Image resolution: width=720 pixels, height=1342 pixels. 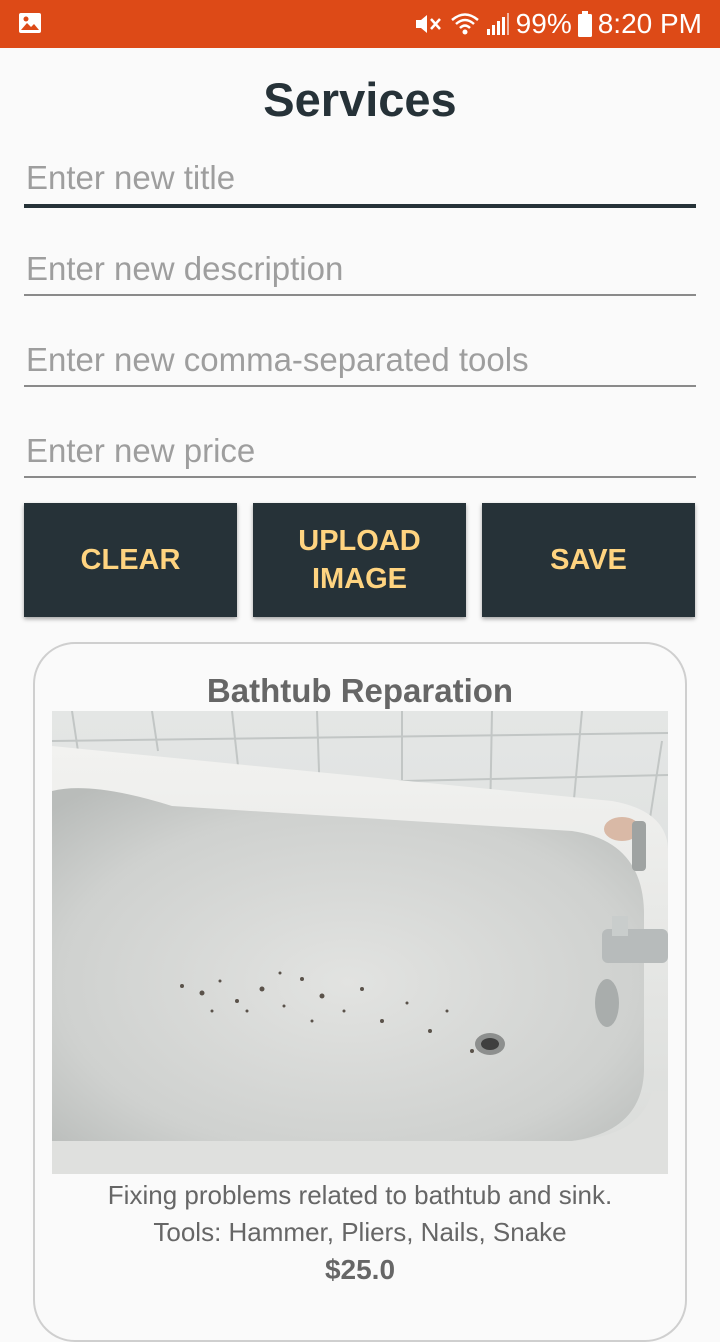 I want to click on status-icons: 99% 8:20 PM, so click(x=558, y=24).